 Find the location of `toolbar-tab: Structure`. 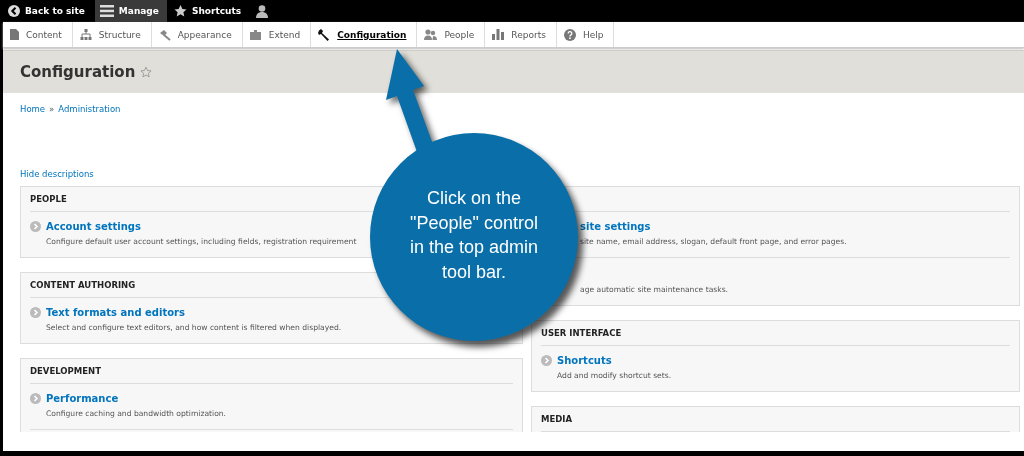

toolbar-tab: Structure is located at coordinates (112, 34).